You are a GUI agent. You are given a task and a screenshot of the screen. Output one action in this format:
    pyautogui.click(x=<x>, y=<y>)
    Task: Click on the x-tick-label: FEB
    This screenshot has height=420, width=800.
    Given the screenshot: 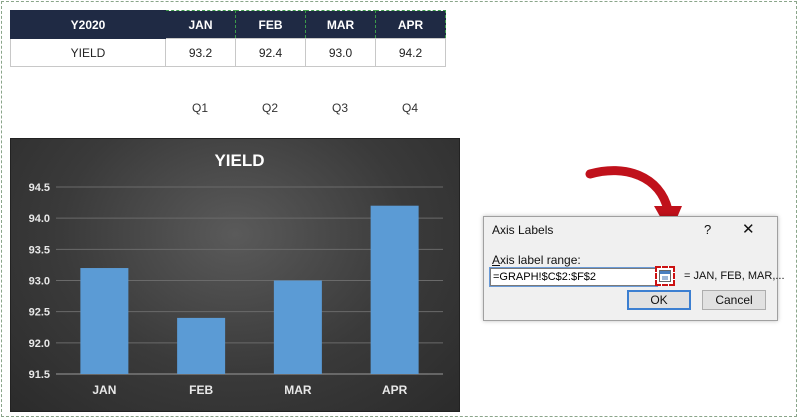 What is the action you would take?
    pyautogui.click(x=201, y=390)
    